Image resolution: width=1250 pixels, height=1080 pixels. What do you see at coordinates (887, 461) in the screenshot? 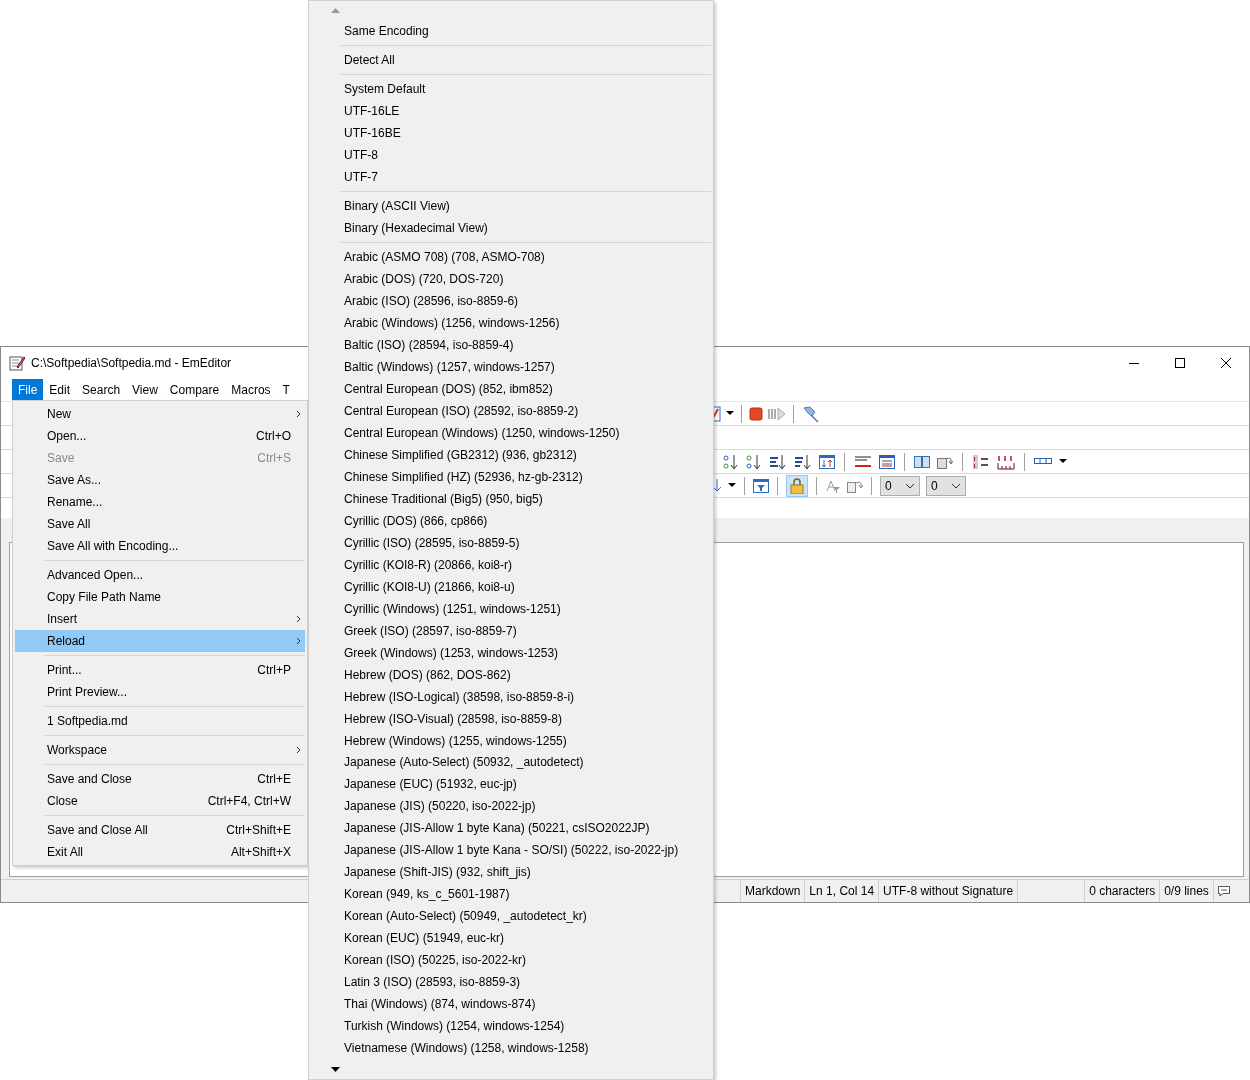
I see `text-window-icon` at bounding box center [887, 461].